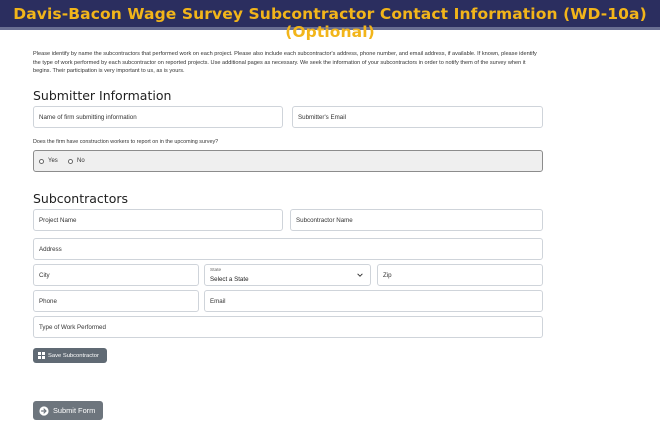  Describe the element at coordinates (158, 220) in the screenshot. I see `project-name-input: Project Name` at that location.